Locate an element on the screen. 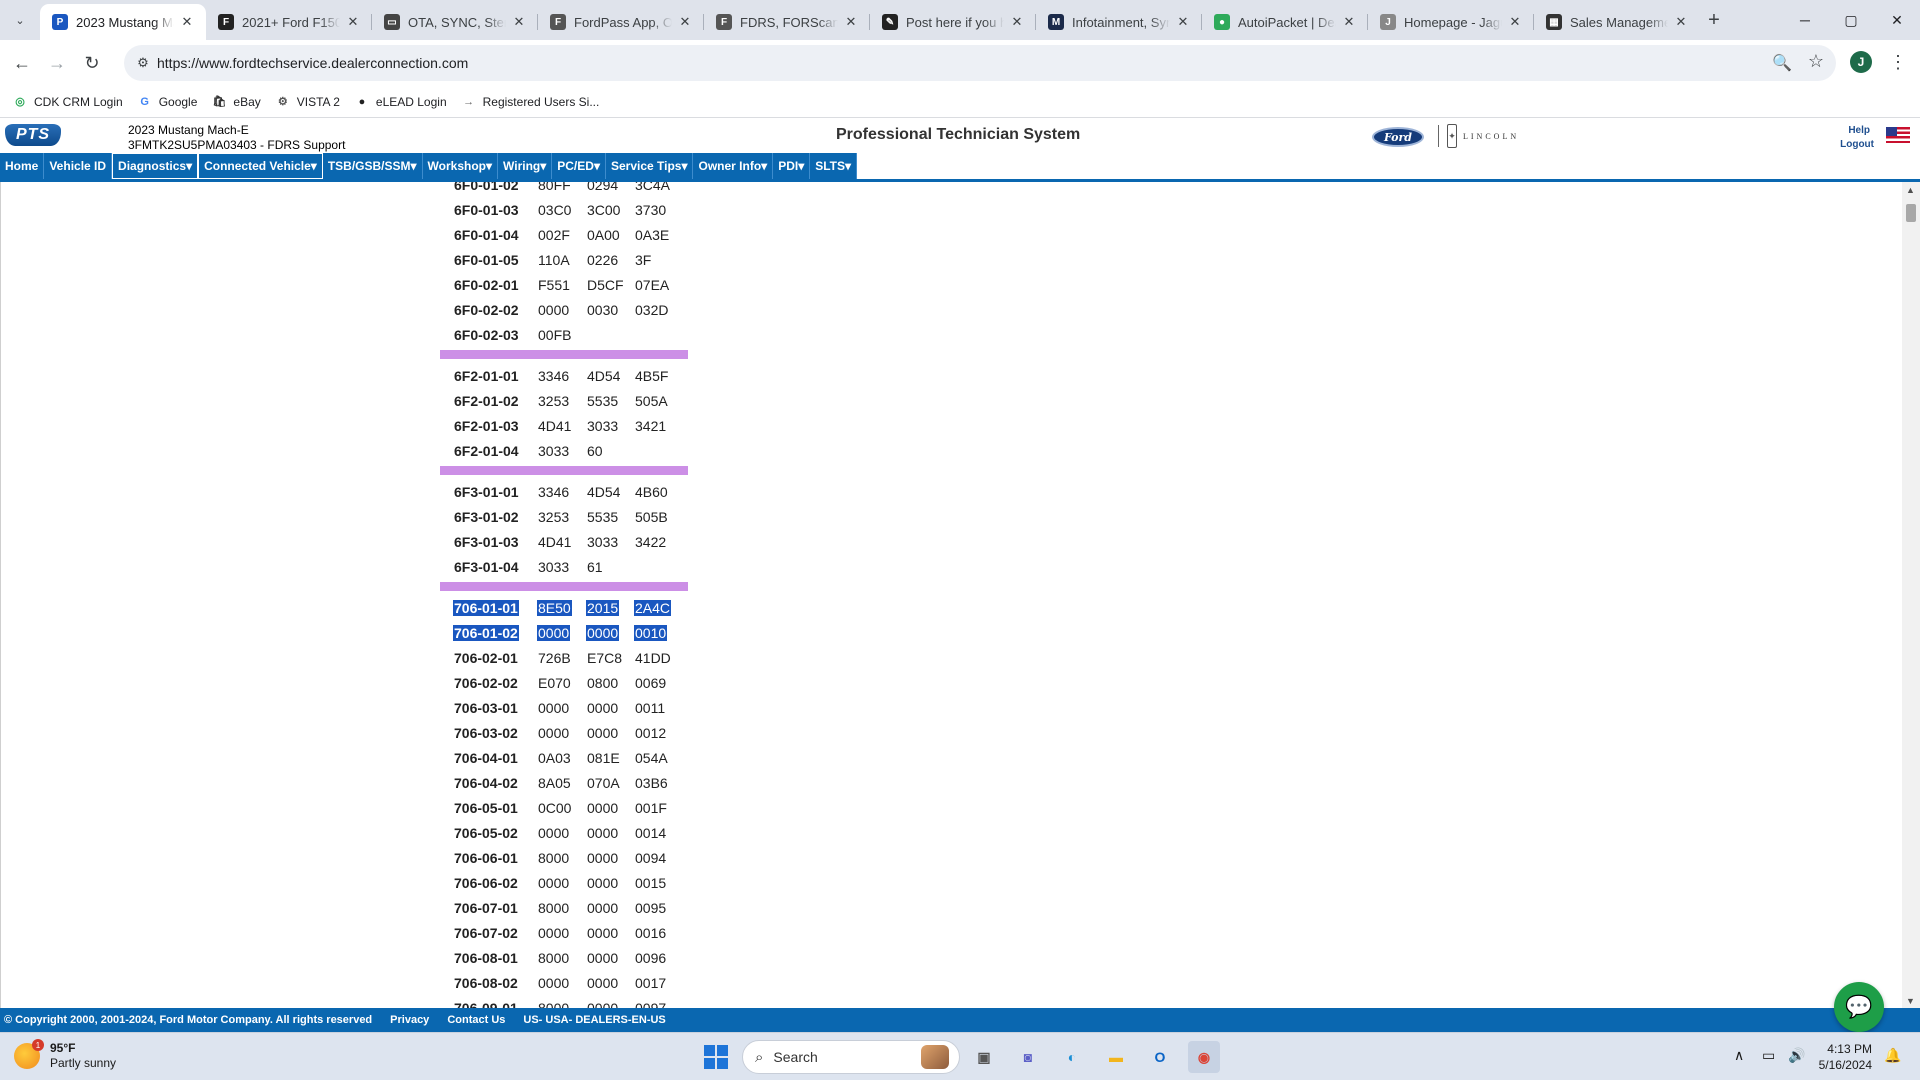 Image resolution: width=1920 pixels, height=1080 pixels. minimize-button: ─ is located at coordinates (1805, 20).